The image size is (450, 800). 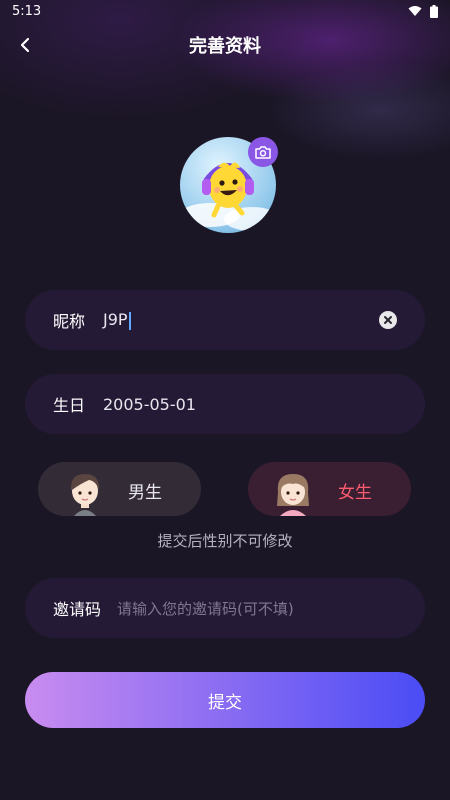 I want to click on birthday-label: 生日, so click(x=69, y=405).